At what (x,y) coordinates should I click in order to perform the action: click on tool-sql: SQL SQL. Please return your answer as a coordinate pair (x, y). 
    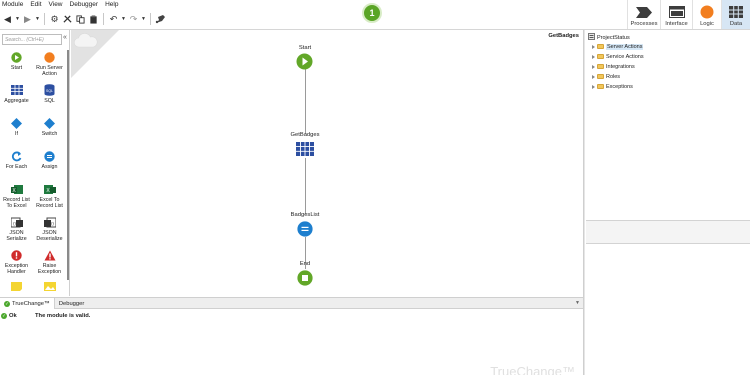
    Looking at the image, I should click on (49, 98).